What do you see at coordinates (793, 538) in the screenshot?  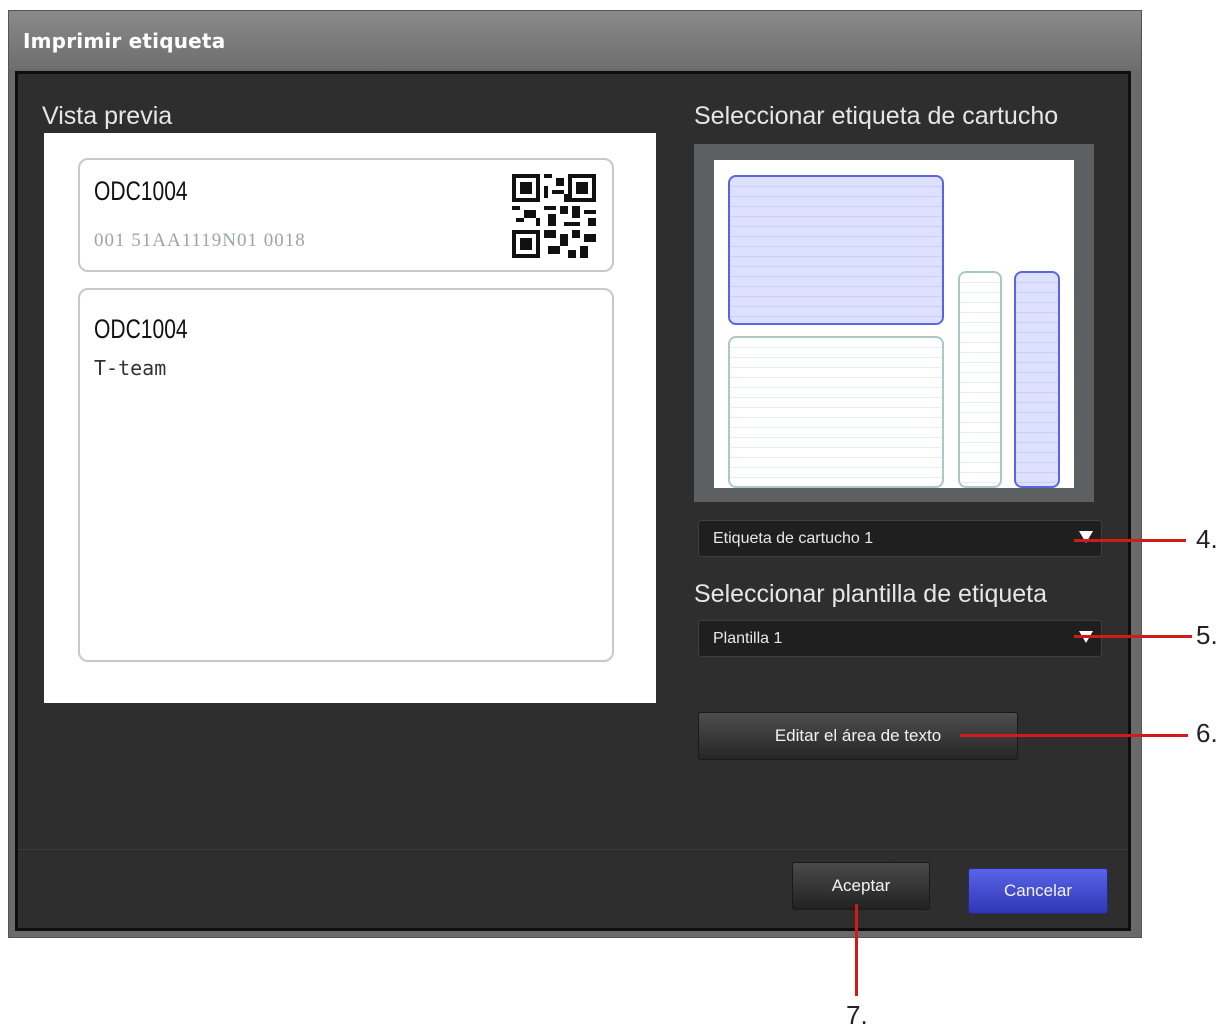 I see `cartridge-label-dropdown-value: Etiqueta de cartucho 1` at bounding box center [793, 538].